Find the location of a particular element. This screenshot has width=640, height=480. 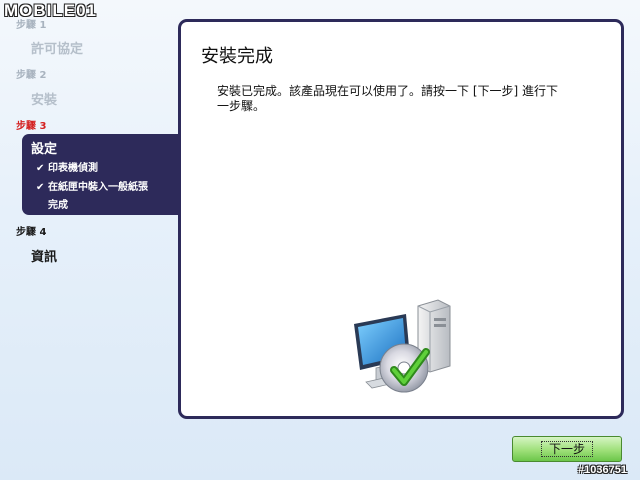

sub-item-printer-detection: ✔ 印表機偵測 is located at coordinates (67, 166).